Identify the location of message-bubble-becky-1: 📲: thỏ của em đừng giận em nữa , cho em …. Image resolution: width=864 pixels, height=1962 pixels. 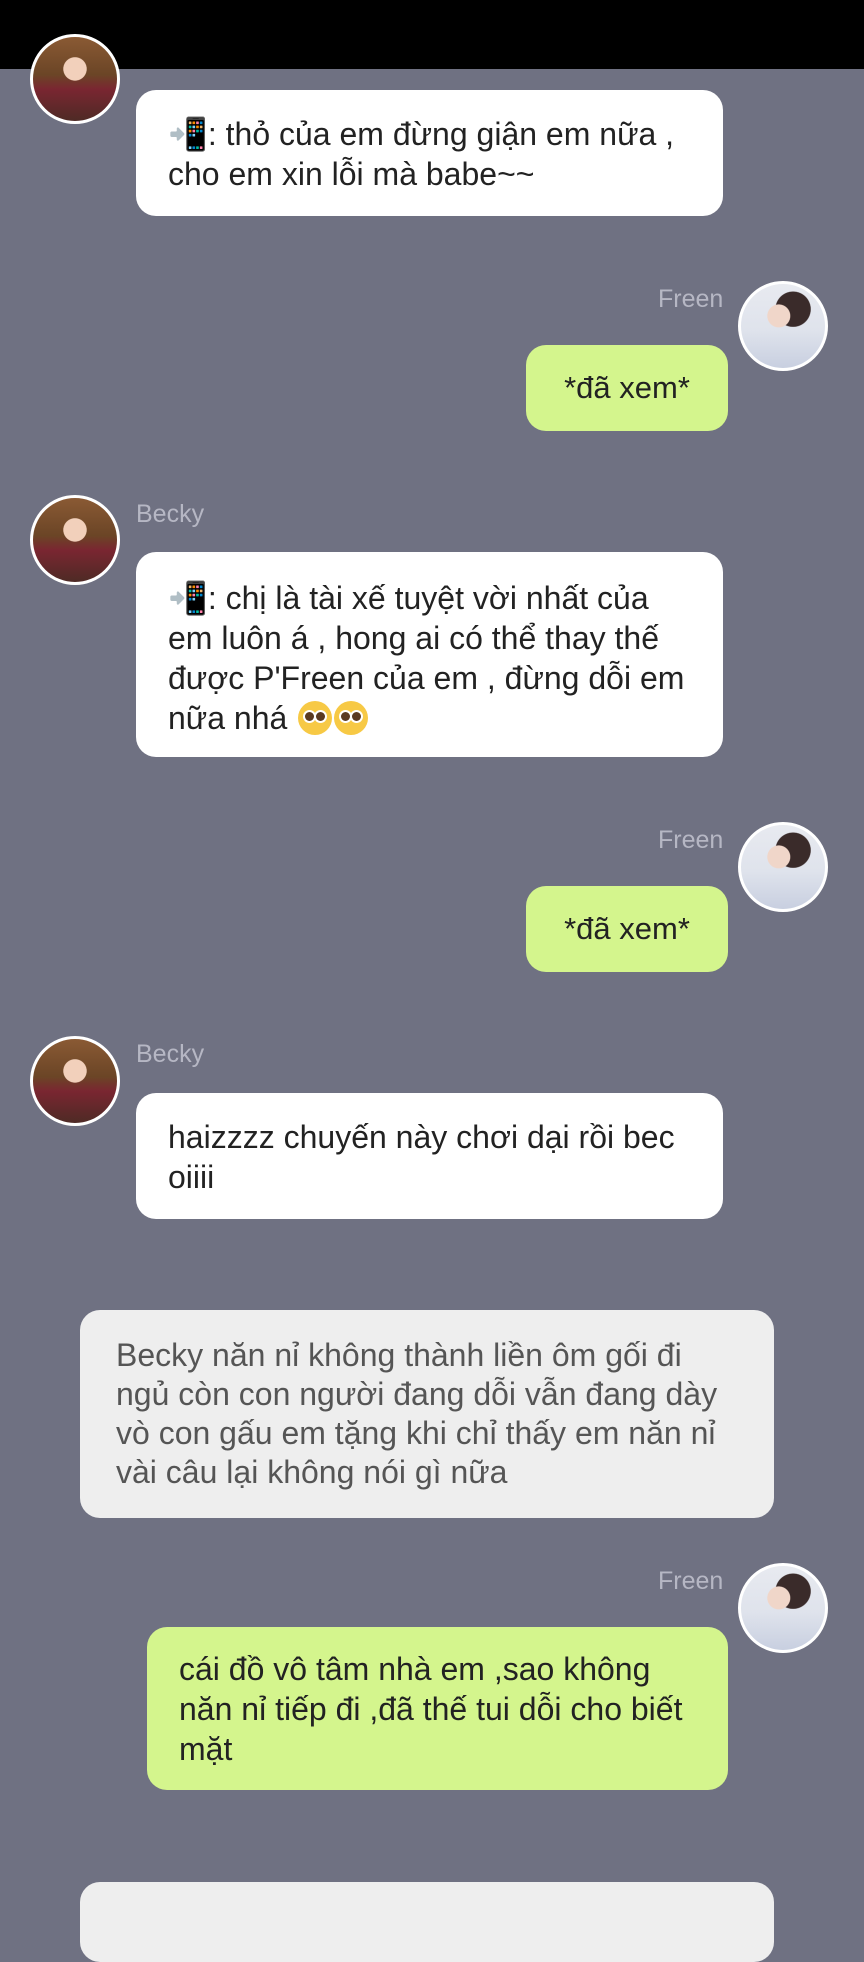
(429, 153).